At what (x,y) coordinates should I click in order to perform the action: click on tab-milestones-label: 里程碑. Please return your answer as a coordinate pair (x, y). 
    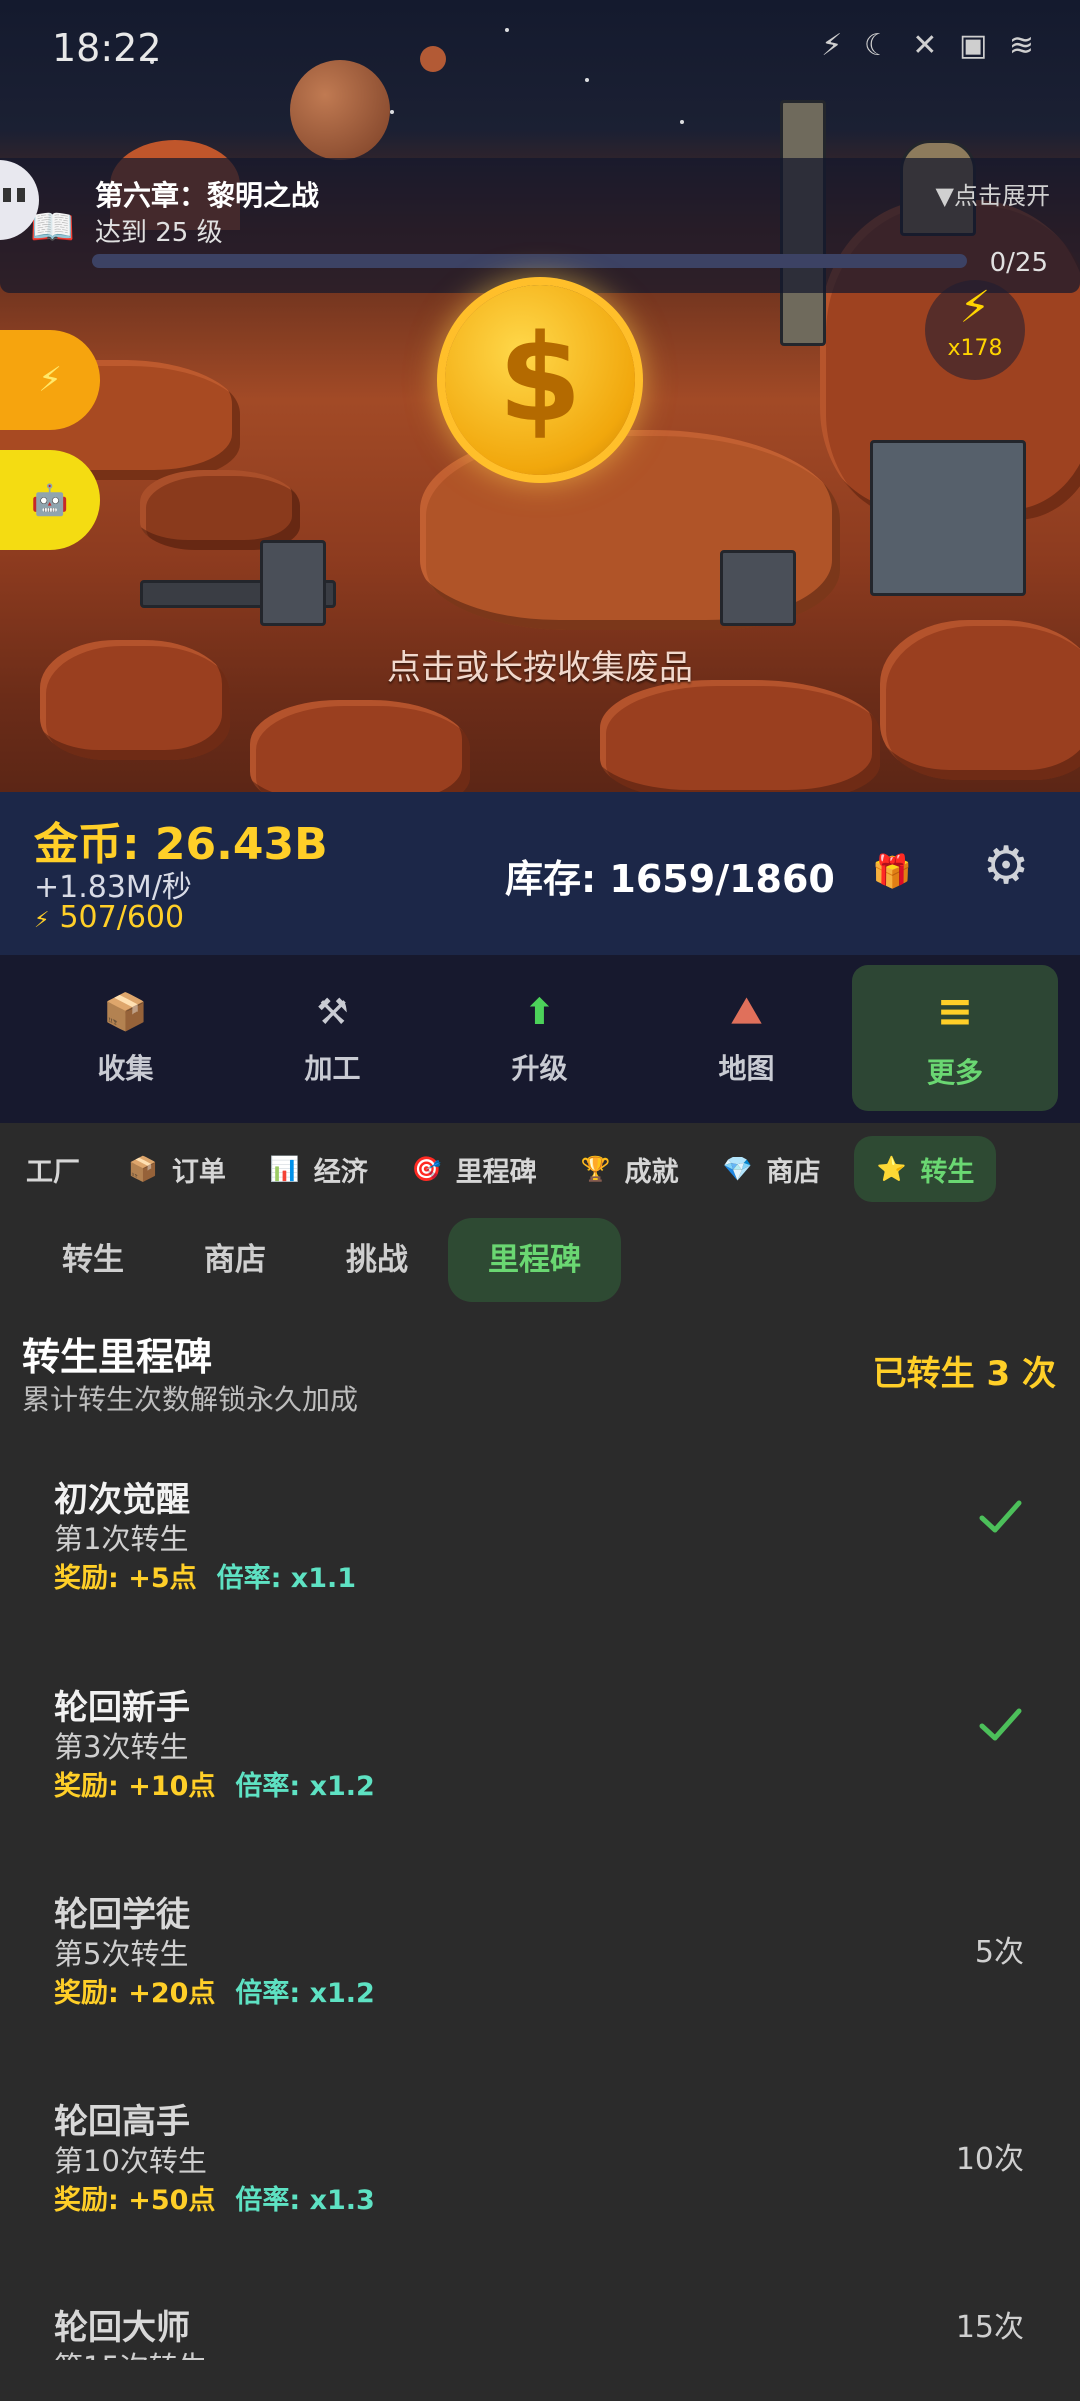
    Looking at the image, I should click on (496, 1172).